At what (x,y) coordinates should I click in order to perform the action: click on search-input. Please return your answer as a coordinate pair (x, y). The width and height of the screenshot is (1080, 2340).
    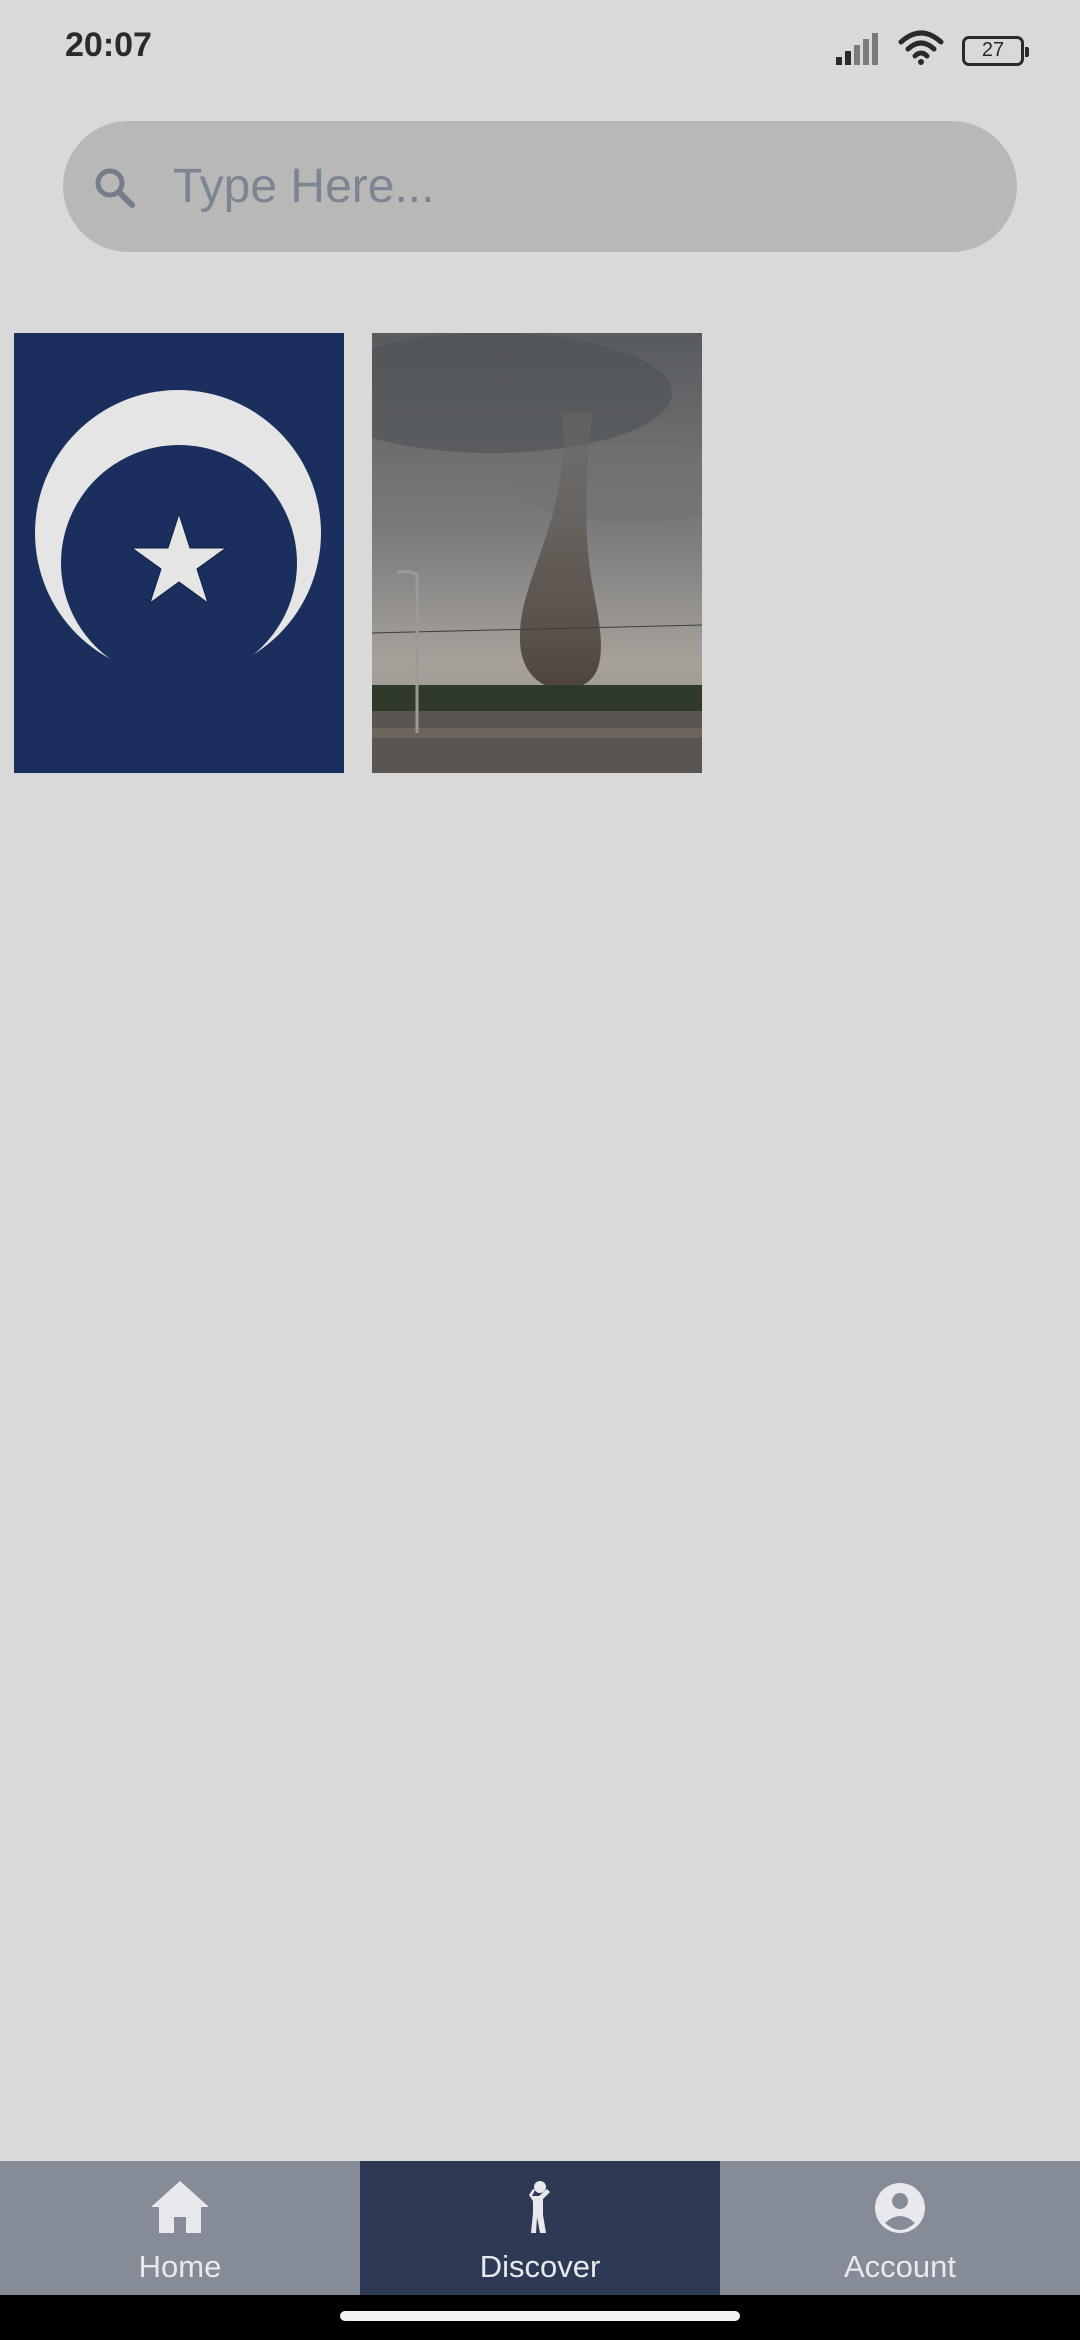
    Looking at the image, I should click on (573, 186).